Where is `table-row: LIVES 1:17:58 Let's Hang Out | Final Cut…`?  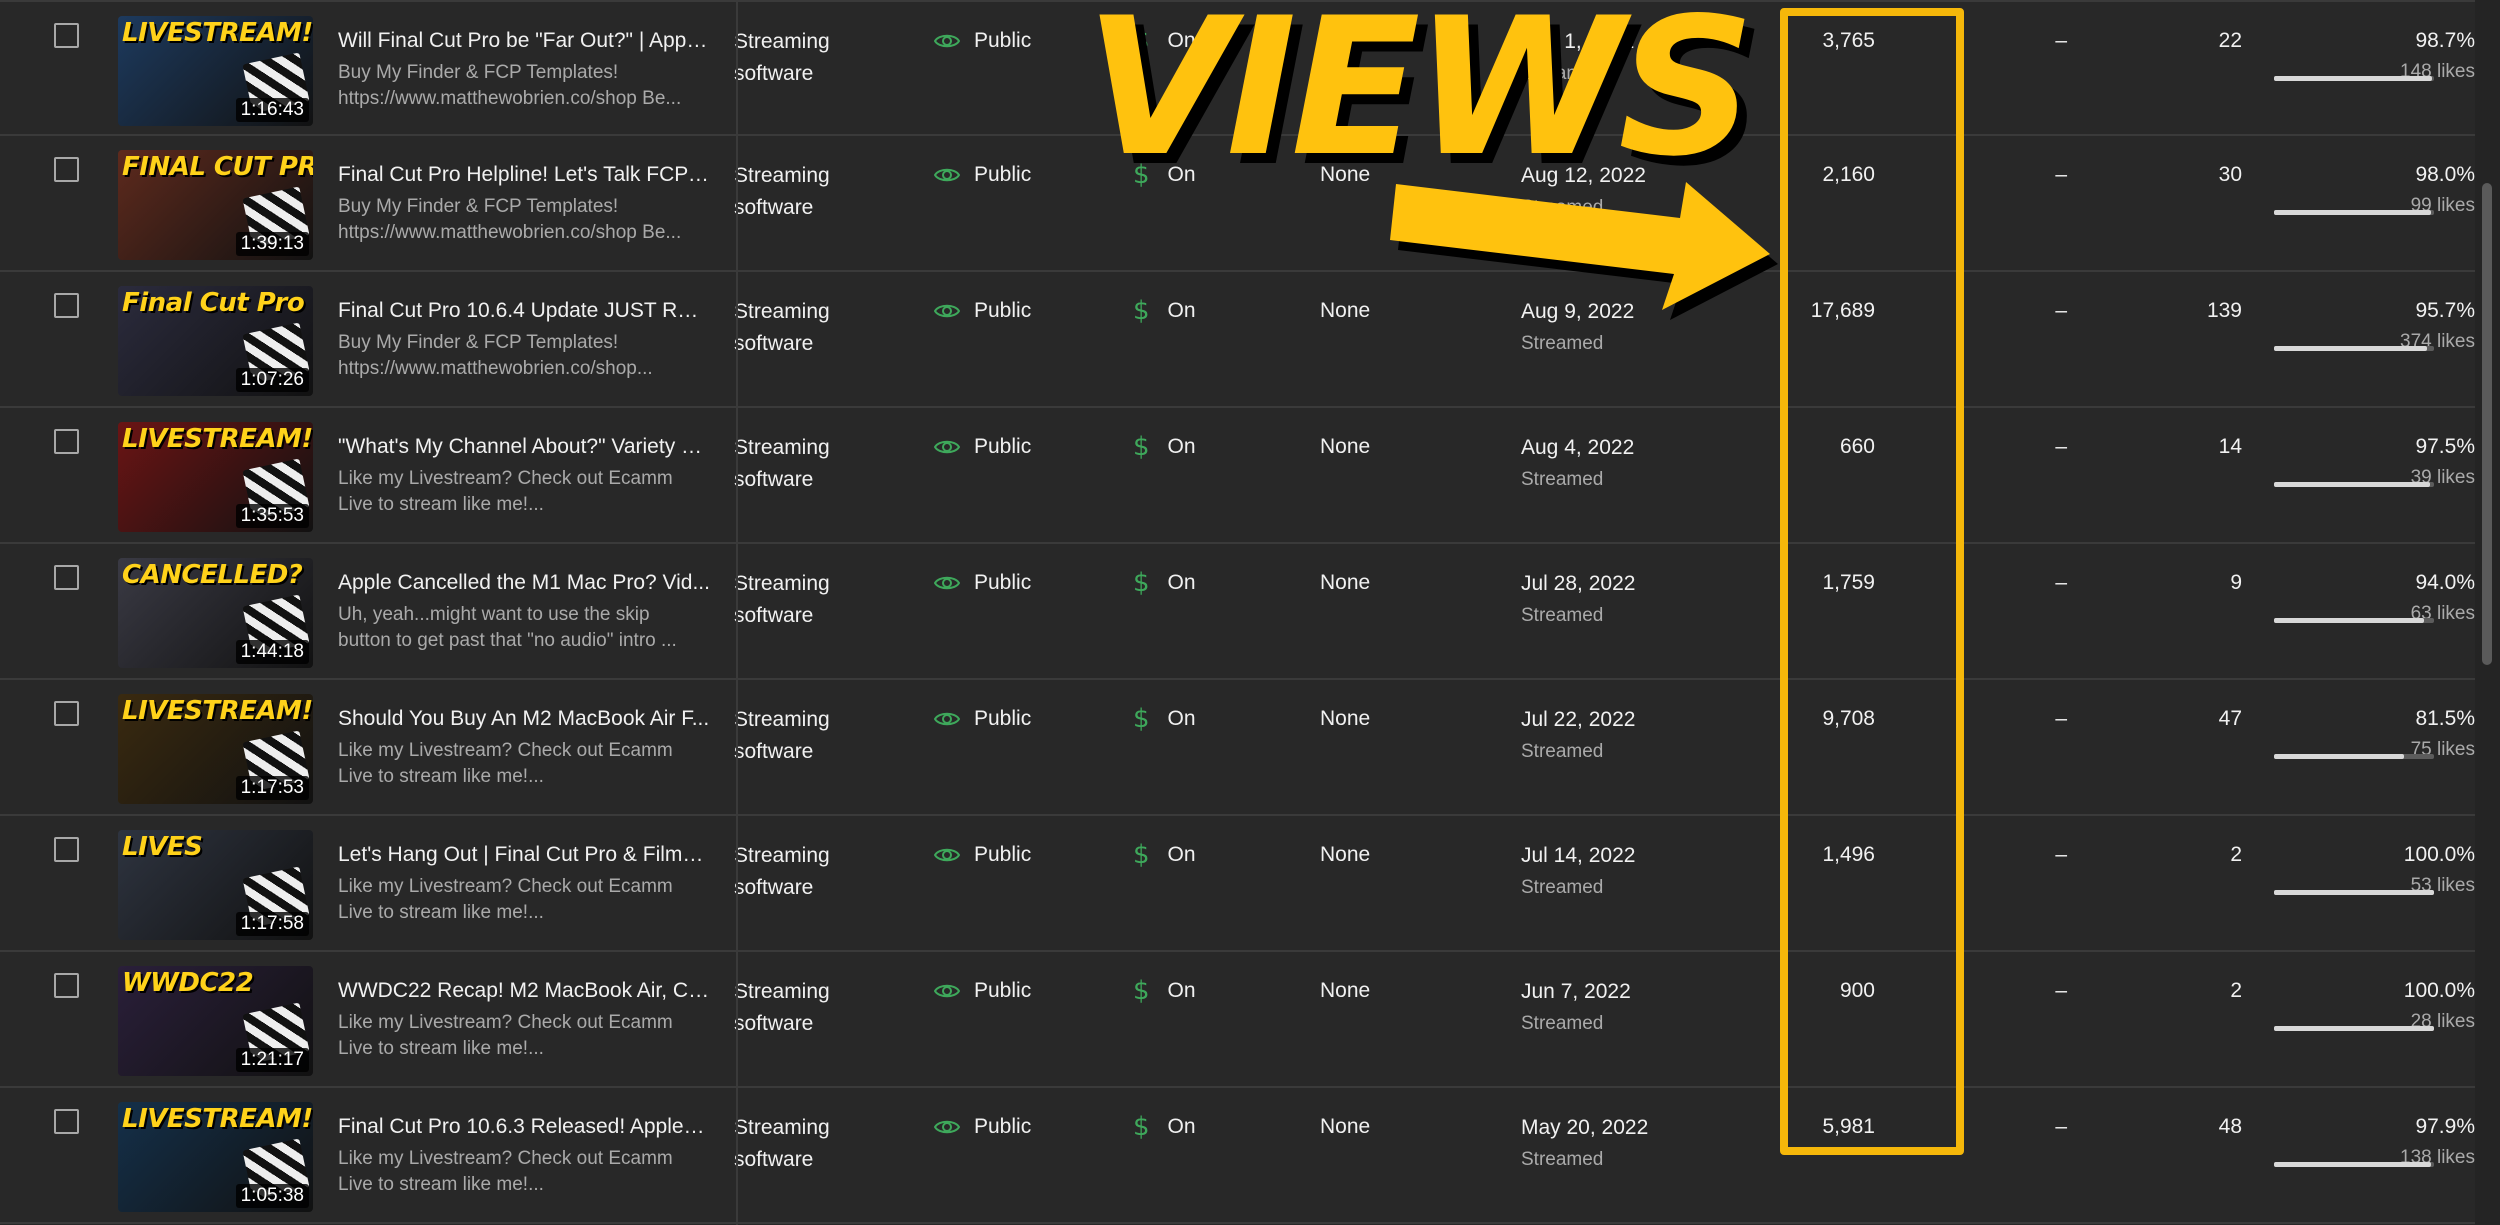
table-row: LIVES 1:17:58 Let's Hang Out | Final Cut… is located at coordinates (1237, 884).